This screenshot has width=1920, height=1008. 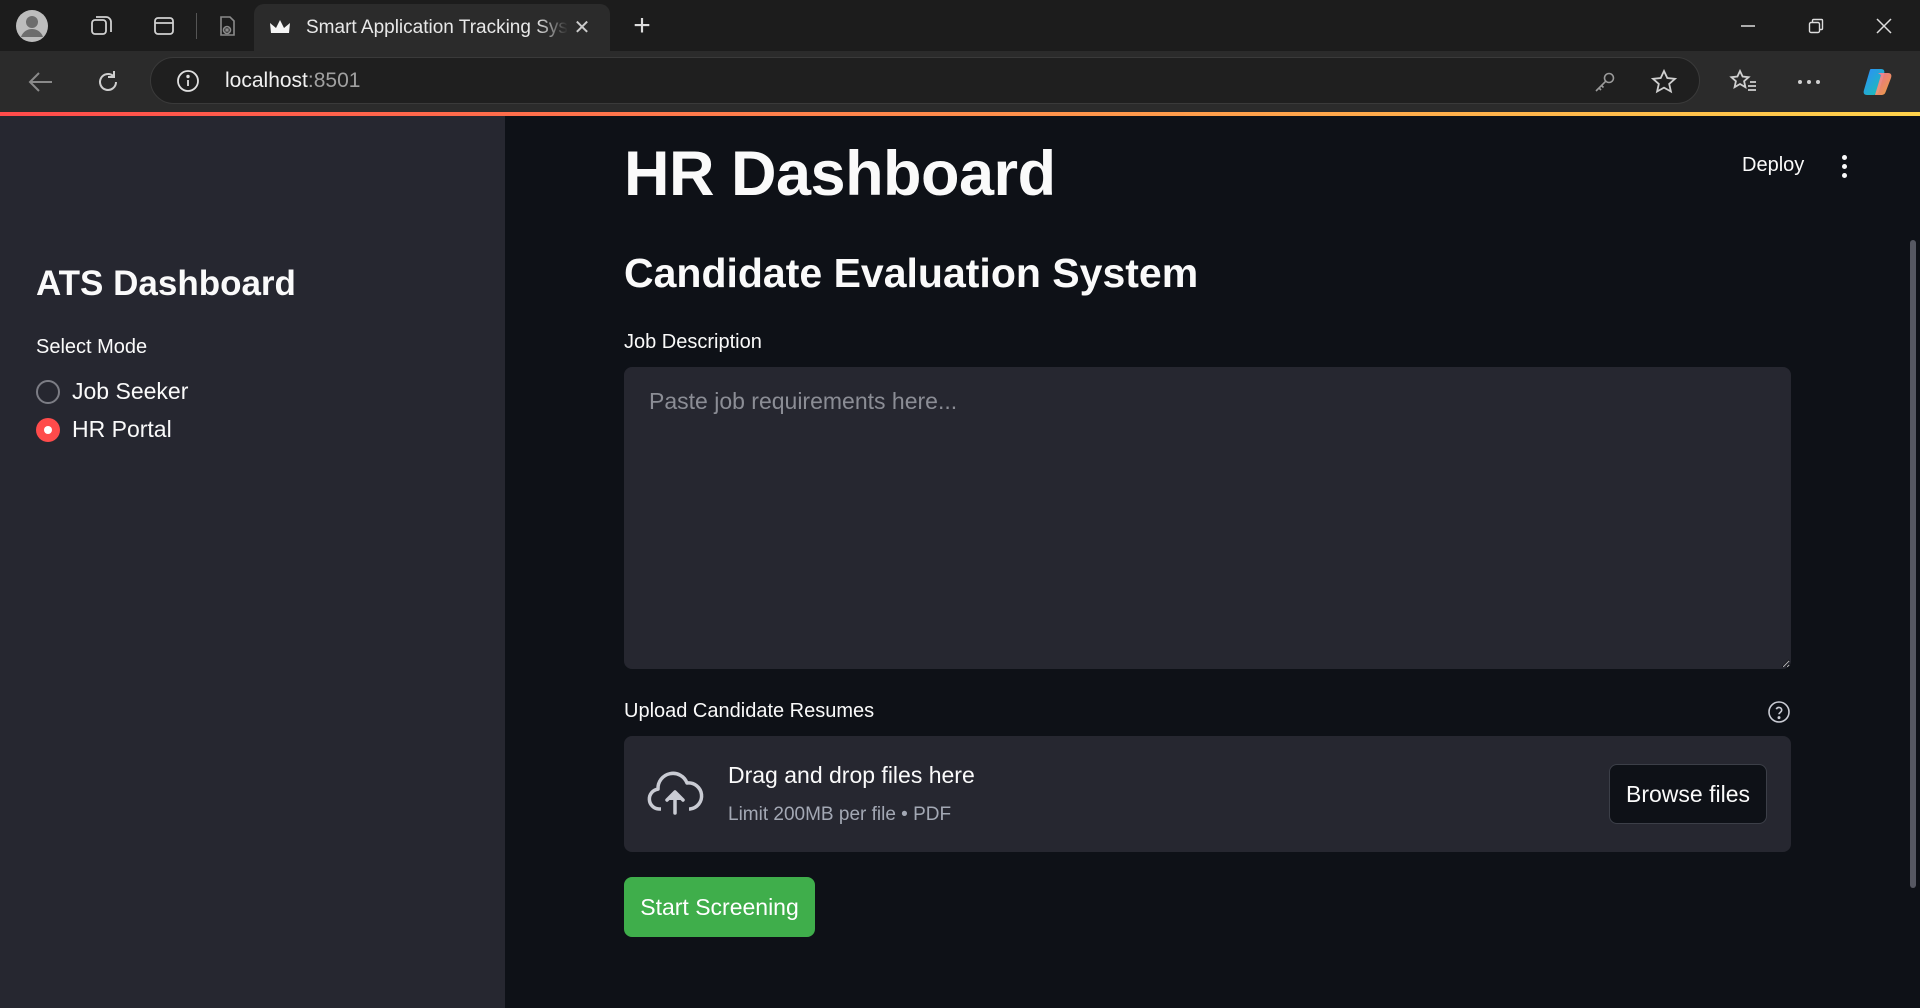 I want to click on job-description-label: Job Description, so click(x=693, y=342).